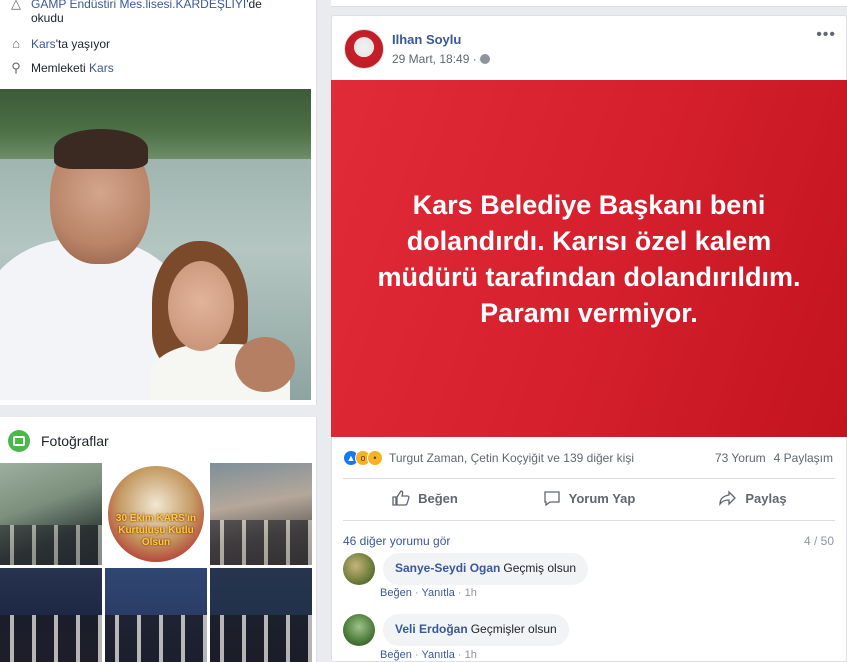 The height and width of the screenshot is (662, 847). What do you see at coordinates (803, 458) in the screenshot?
I see `shares-count: 4 Paylaşım` at bounding box center [803, 458].